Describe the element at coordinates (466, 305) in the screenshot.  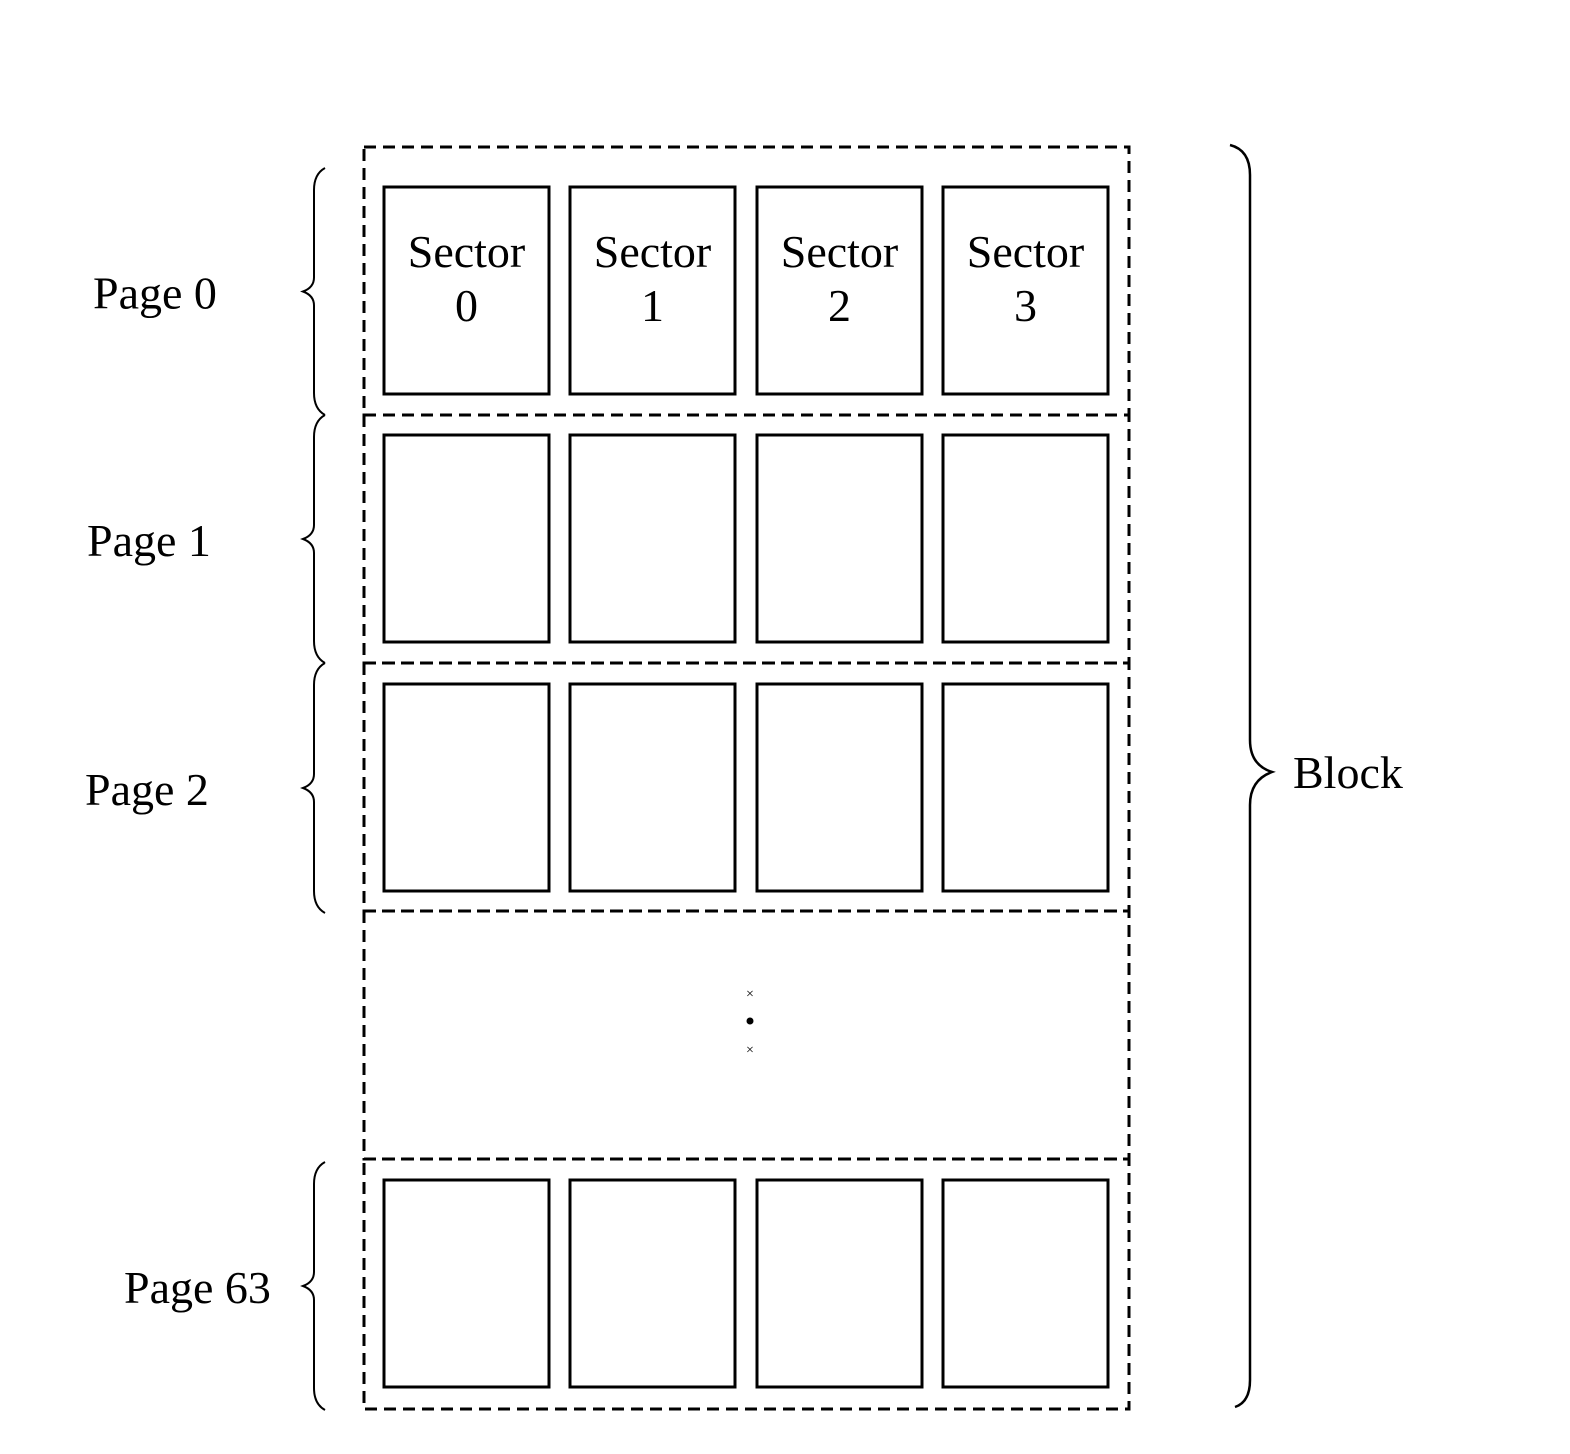
I see `sector-number: 0` at that location.